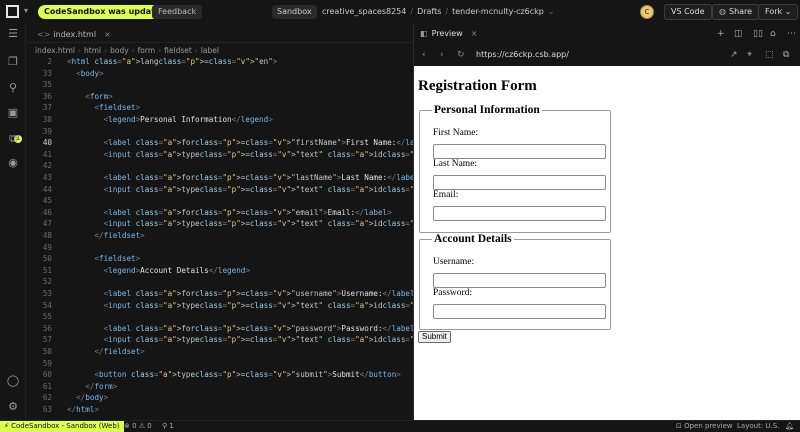 This screenshot has width=800, height=432. Describe the element at coordinates (220, 166) in the screenshot. I see `code-line: 42` at that location.